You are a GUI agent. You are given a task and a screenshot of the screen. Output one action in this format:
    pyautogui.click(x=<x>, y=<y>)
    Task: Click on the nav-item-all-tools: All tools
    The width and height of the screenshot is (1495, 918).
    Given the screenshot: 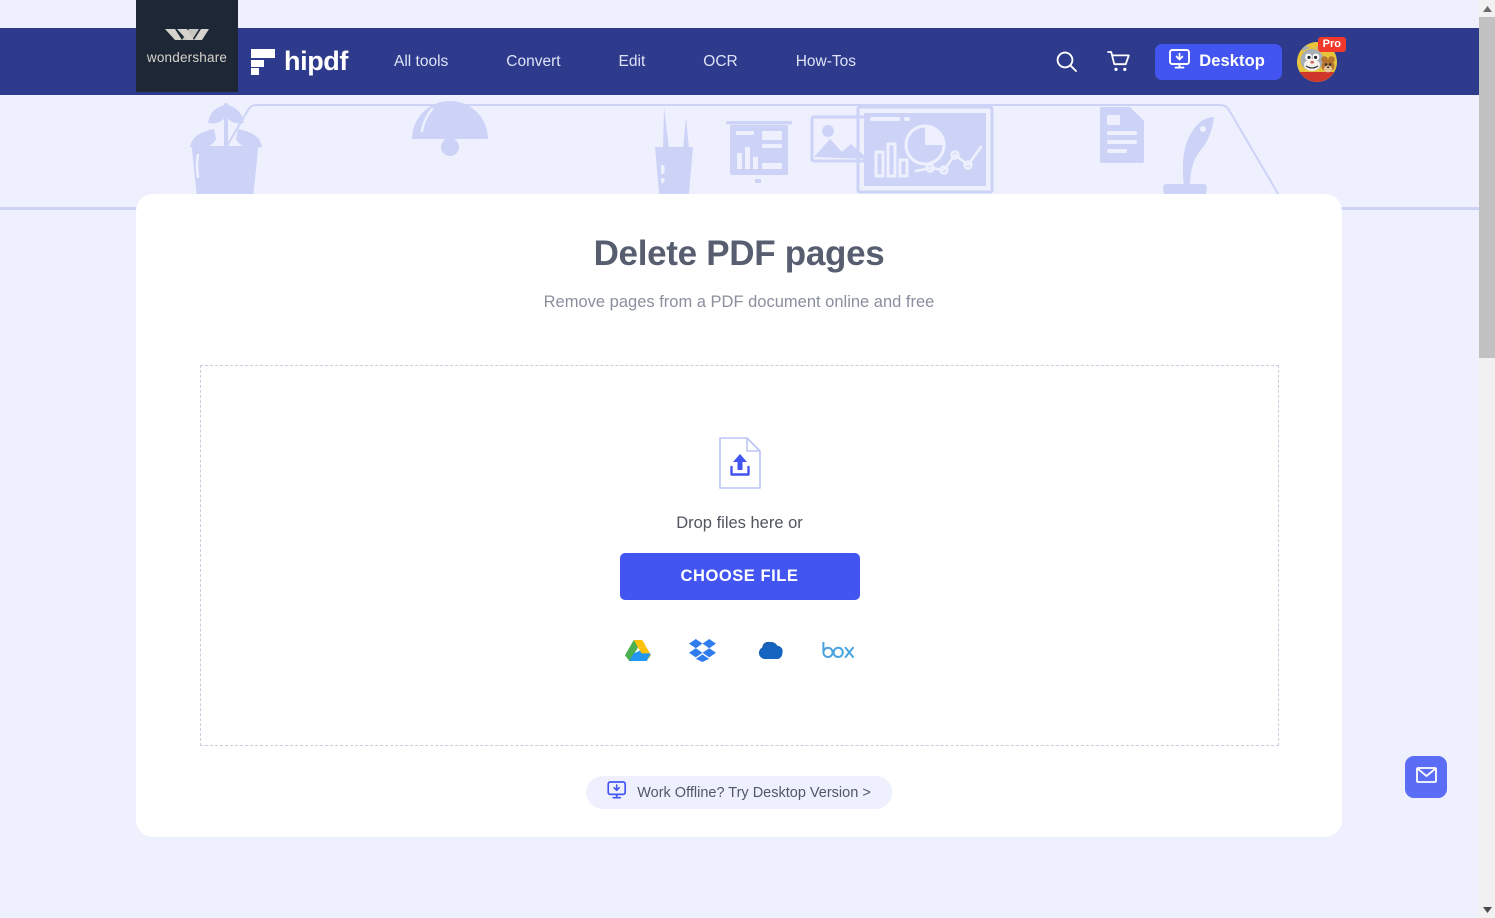 What is the action you would take?
    pyautogui.click(x=421, y=62)
    